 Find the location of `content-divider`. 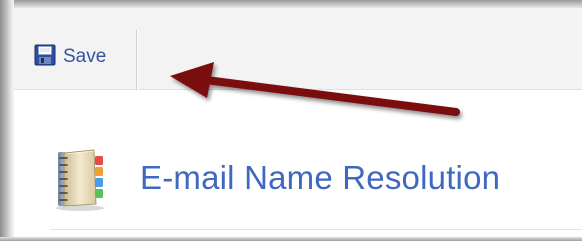

content-divider is located at coordinates (316, 229).